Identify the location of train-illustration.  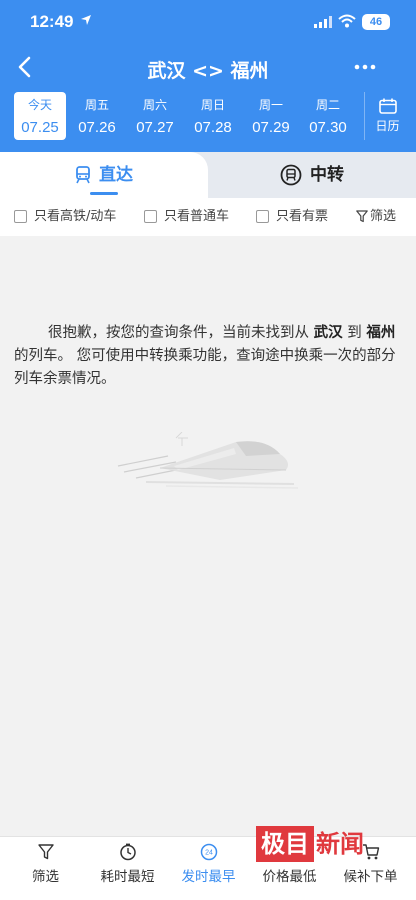
(208, 460).